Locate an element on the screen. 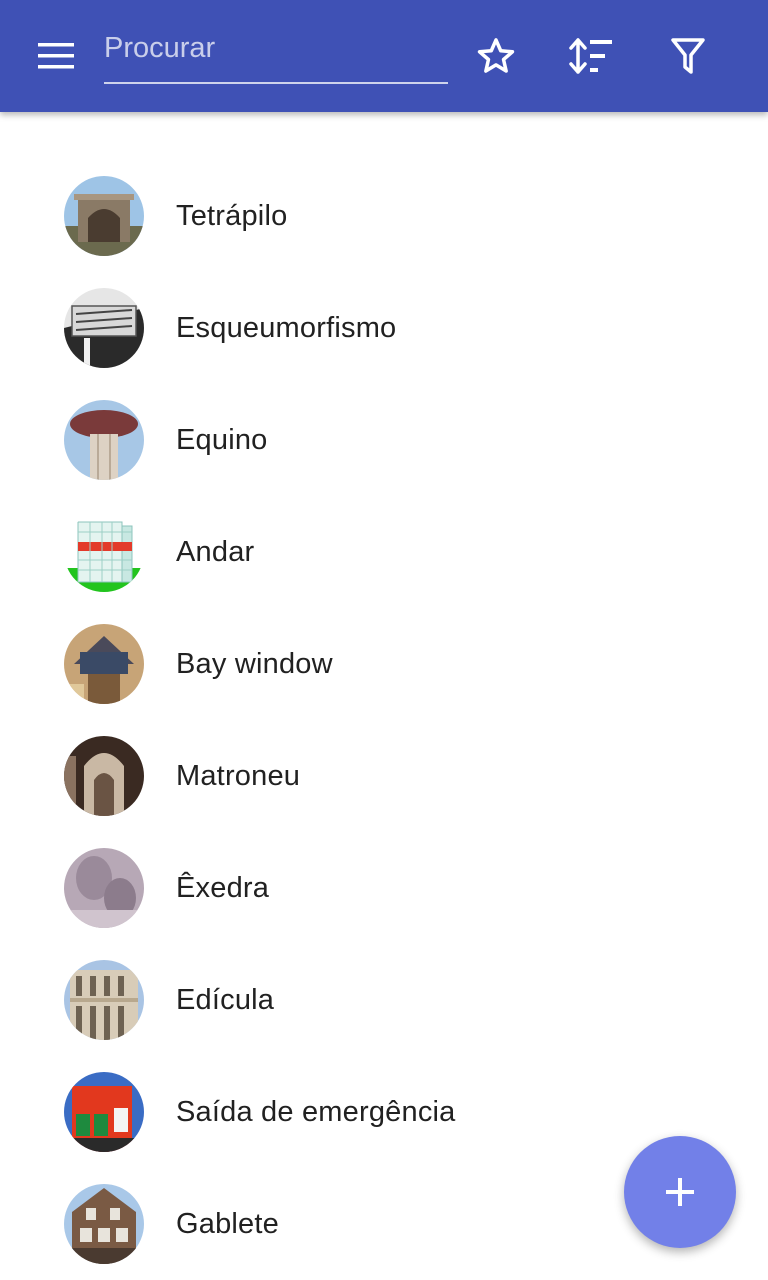 This screenshot has height=1280, width=768. item-label: Matroneu is located at coordinates (238, 775).